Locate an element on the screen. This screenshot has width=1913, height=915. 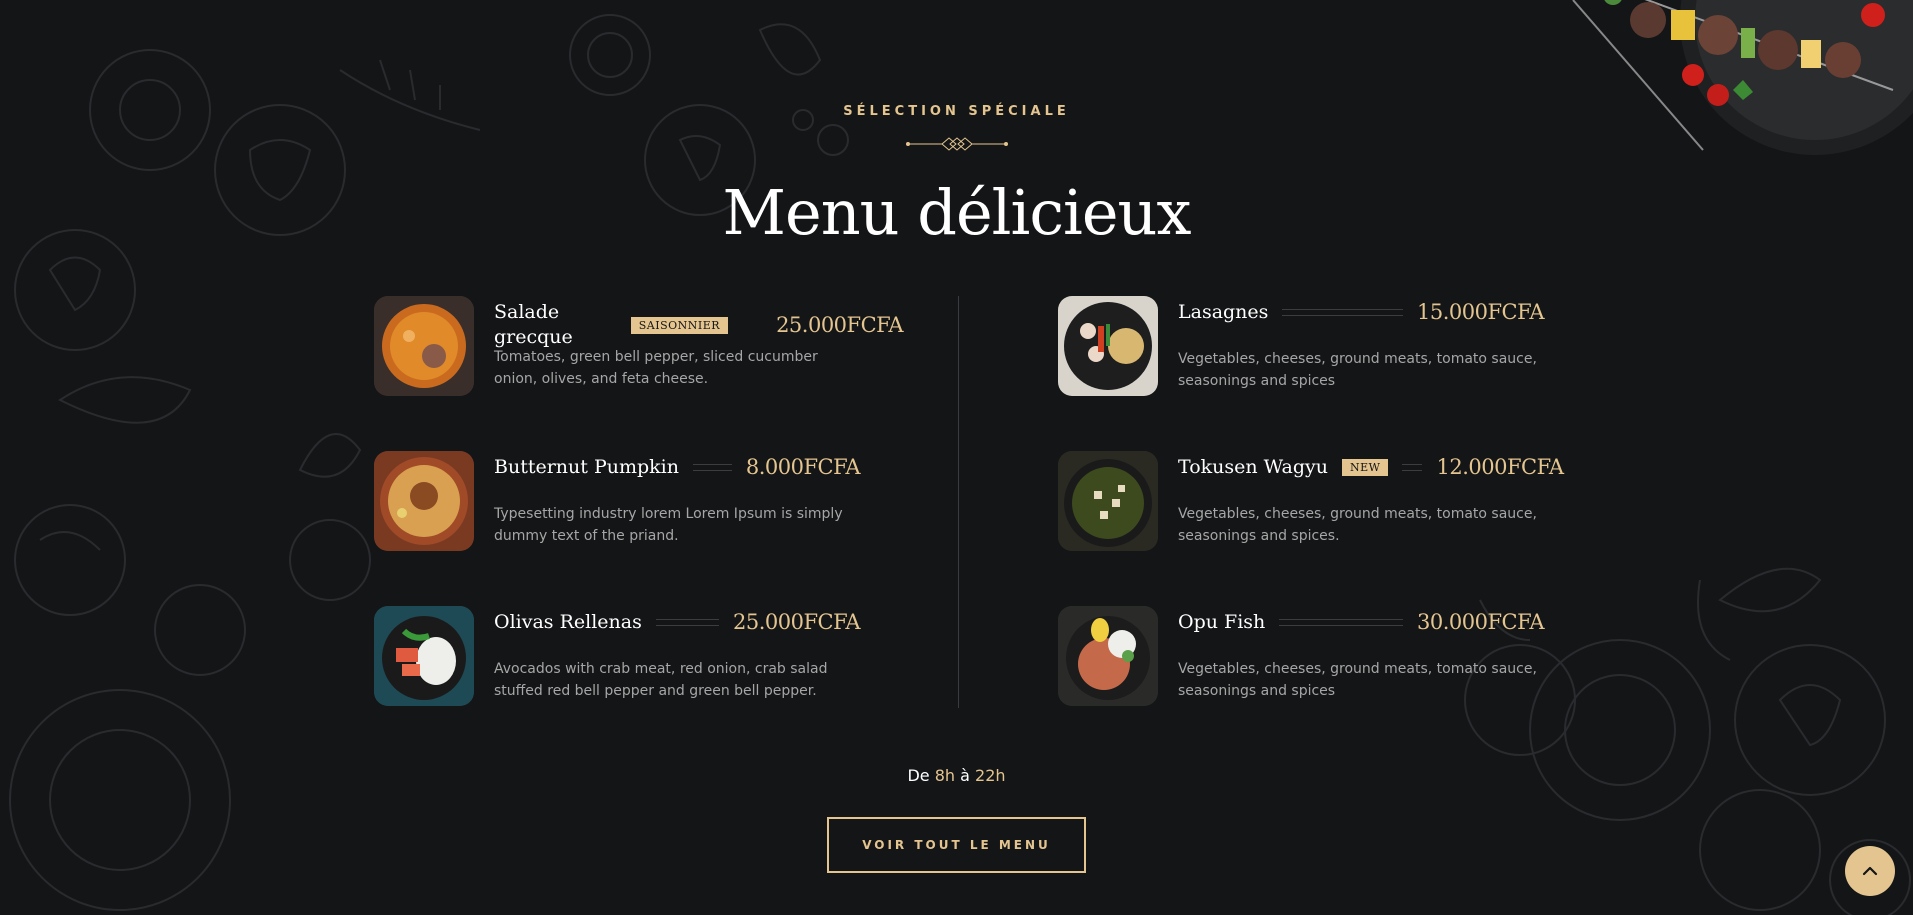
section-subtitle: SÉLECTION SPÉCIALE is located at coordinates (956, 111).